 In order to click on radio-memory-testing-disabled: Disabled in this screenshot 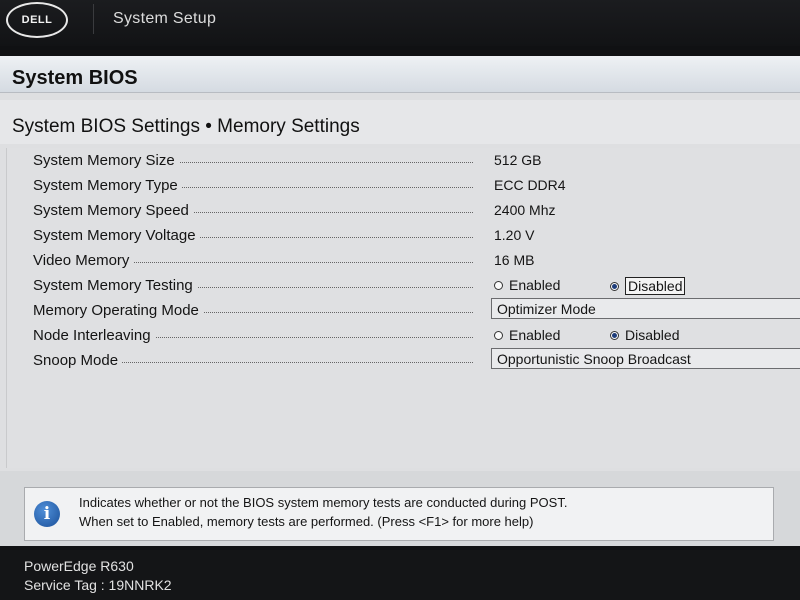, I will do `click(648, 286)`.